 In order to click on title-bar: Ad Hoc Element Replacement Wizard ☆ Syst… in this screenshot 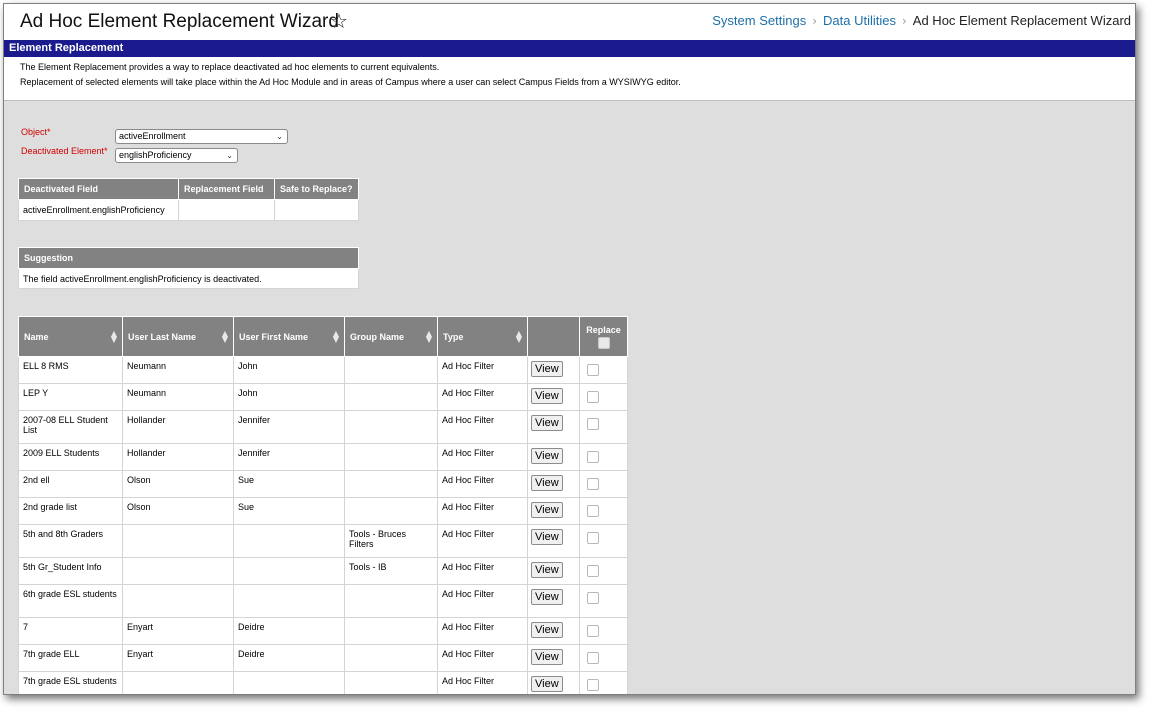, I will do `click(569, 21)`.